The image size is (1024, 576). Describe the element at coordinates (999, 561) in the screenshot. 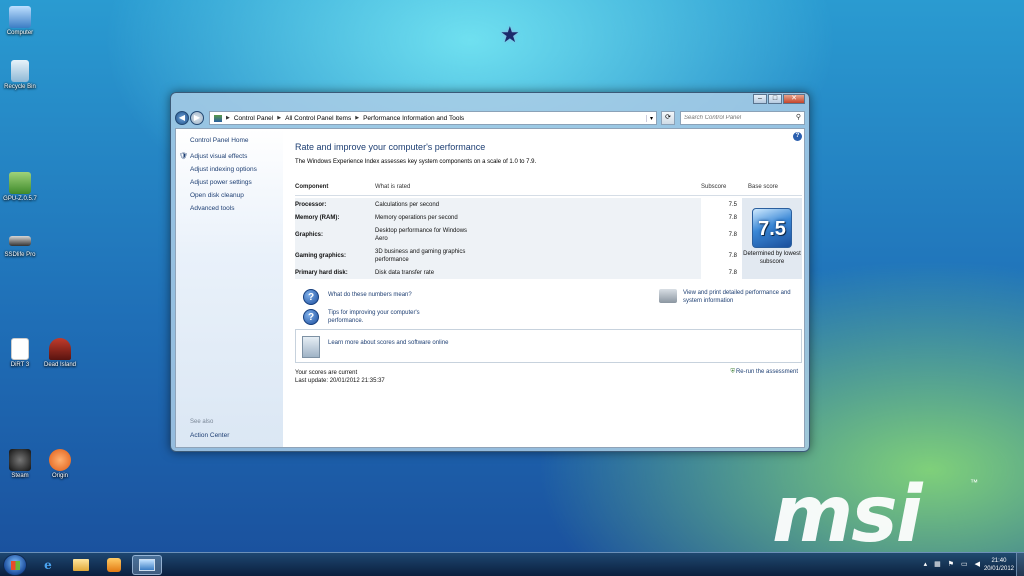

I see `clock-time: 21:40` at that location.